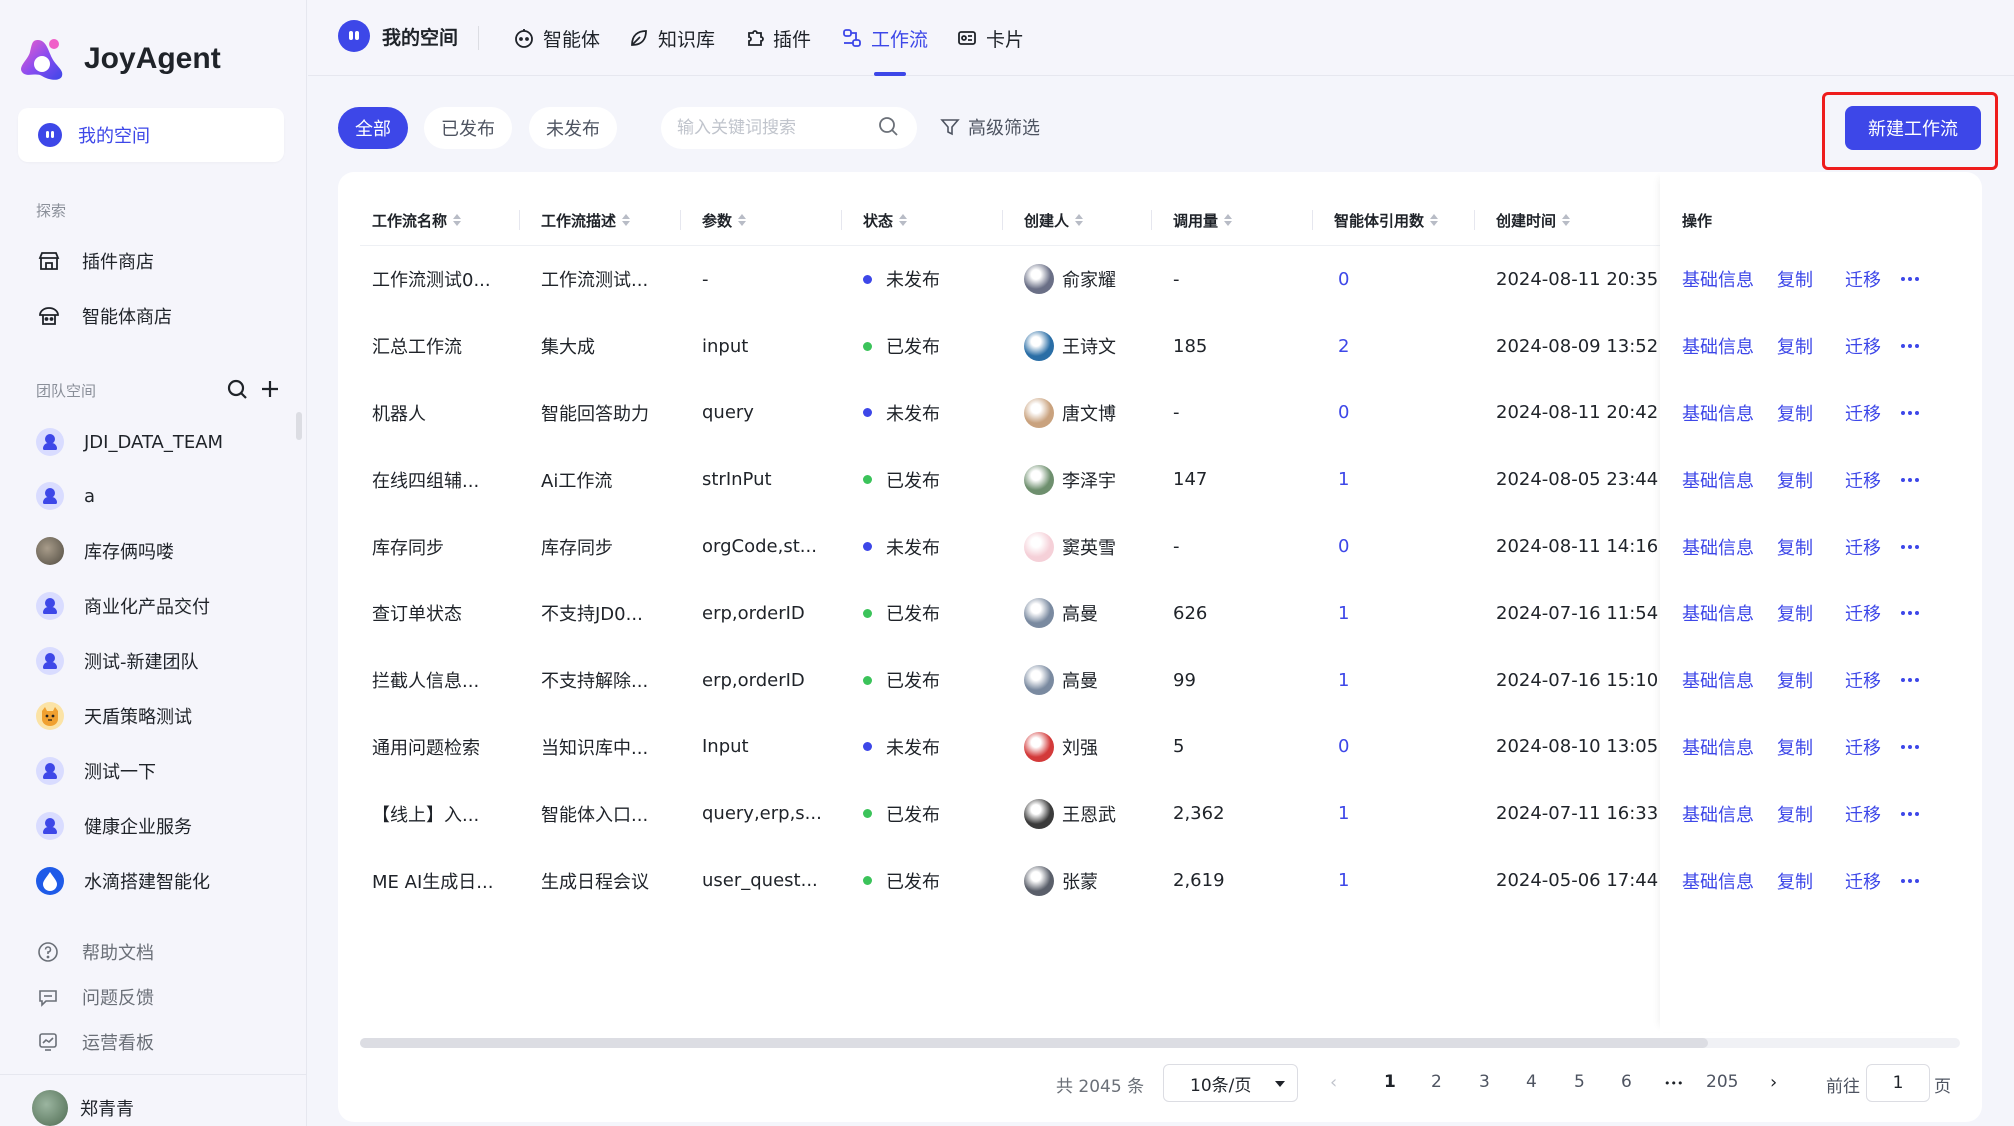  Describe the element at coordinates (885, 220) in the screenshot. I see `column-header-status: 状态` at that location.